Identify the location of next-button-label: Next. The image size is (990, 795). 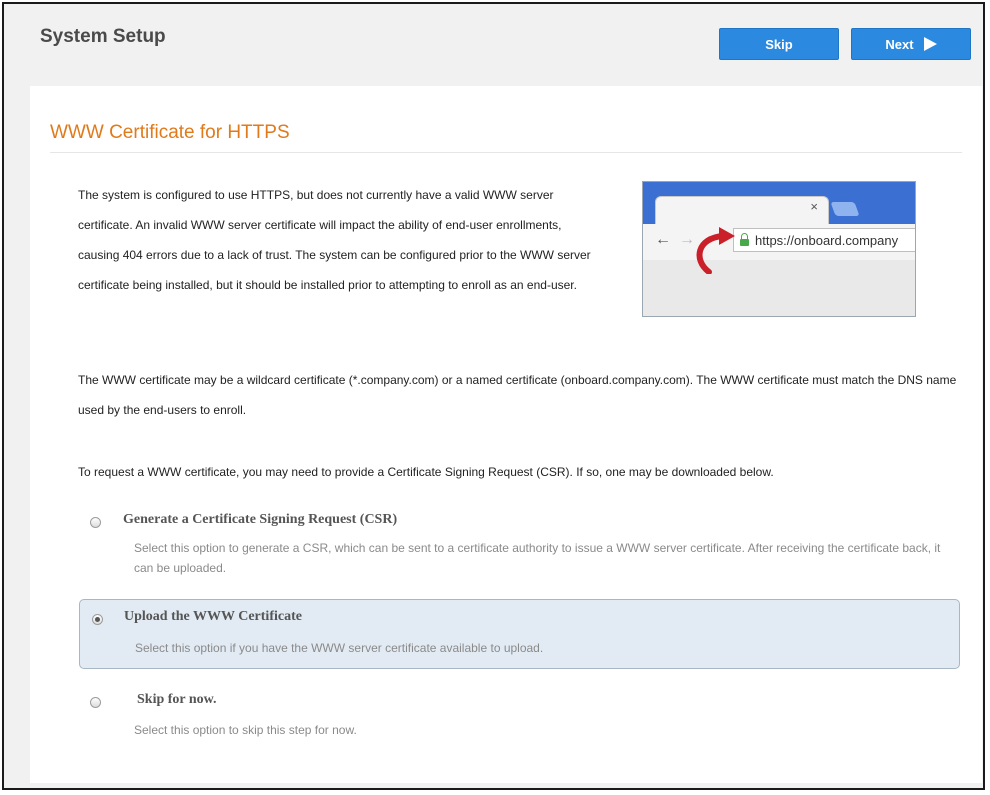
(899, 44).